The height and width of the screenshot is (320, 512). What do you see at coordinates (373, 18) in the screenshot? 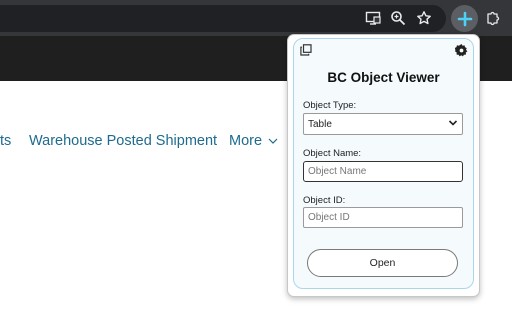
I see `cast-screen-icon` at bounding box center [373, 18].